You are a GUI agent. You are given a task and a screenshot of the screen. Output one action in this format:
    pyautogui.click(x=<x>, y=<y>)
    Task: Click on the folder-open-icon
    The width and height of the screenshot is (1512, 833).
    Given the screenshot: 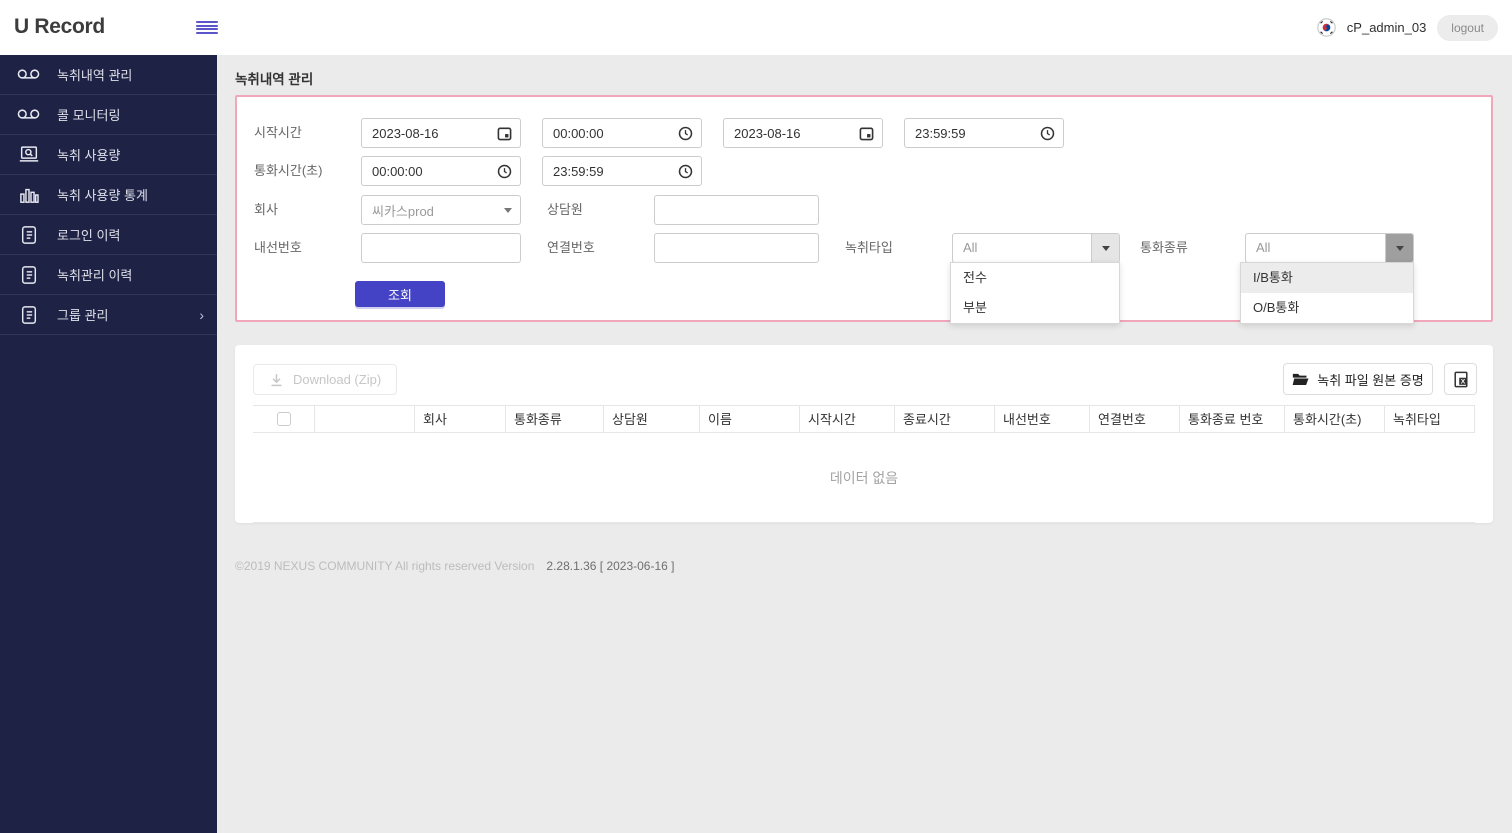 What is the action you would take?
    pyautogui.click(x=1300, y=379)
    